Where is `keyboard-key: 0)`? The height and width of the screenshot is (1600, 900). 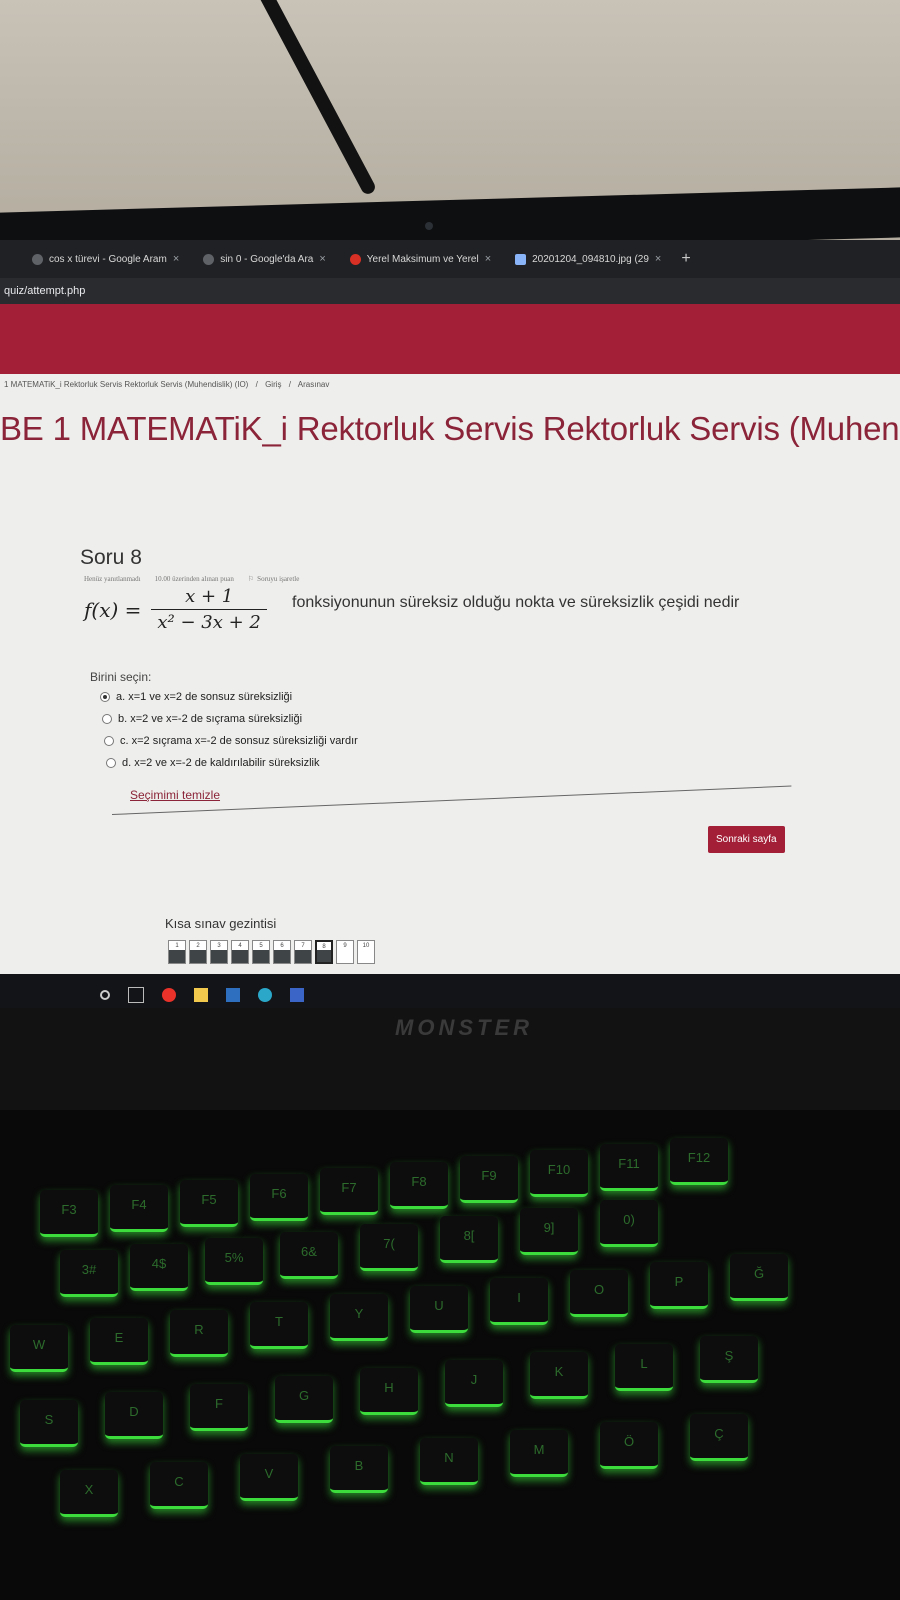
keyboard-key: 0) is located at coordinates (629, 1223).